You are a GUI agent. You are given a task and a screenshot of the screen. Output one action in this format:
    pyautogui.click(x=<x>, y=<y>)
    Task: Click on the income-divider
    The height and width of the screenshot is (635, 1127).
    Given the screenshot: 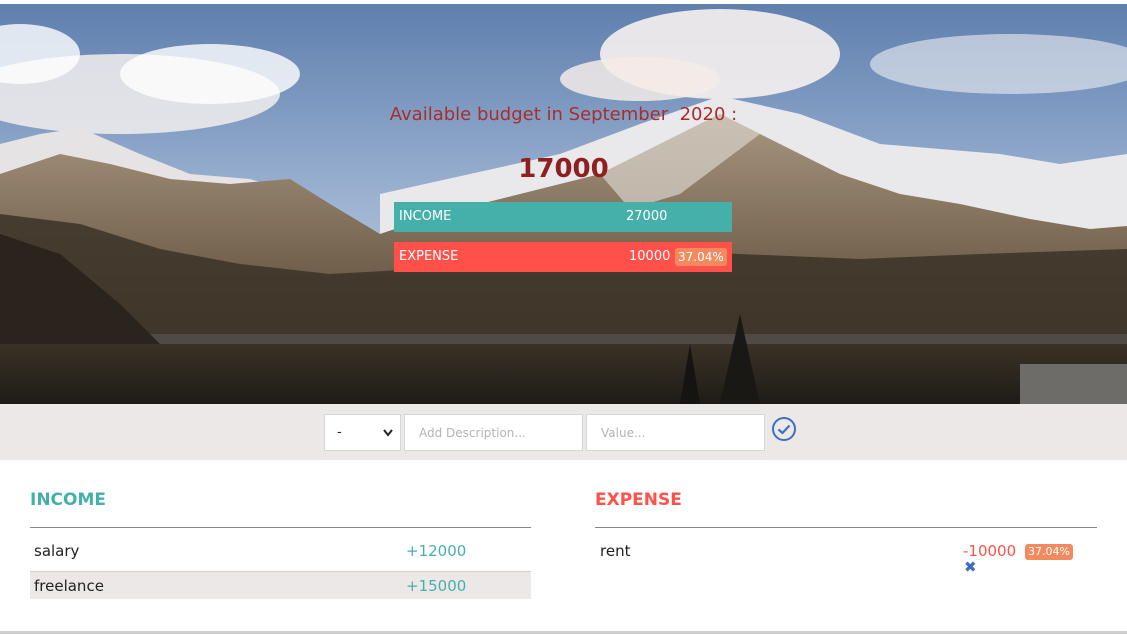 What is the action you would take?
    pyautogui.click(x=280, y=527)
    